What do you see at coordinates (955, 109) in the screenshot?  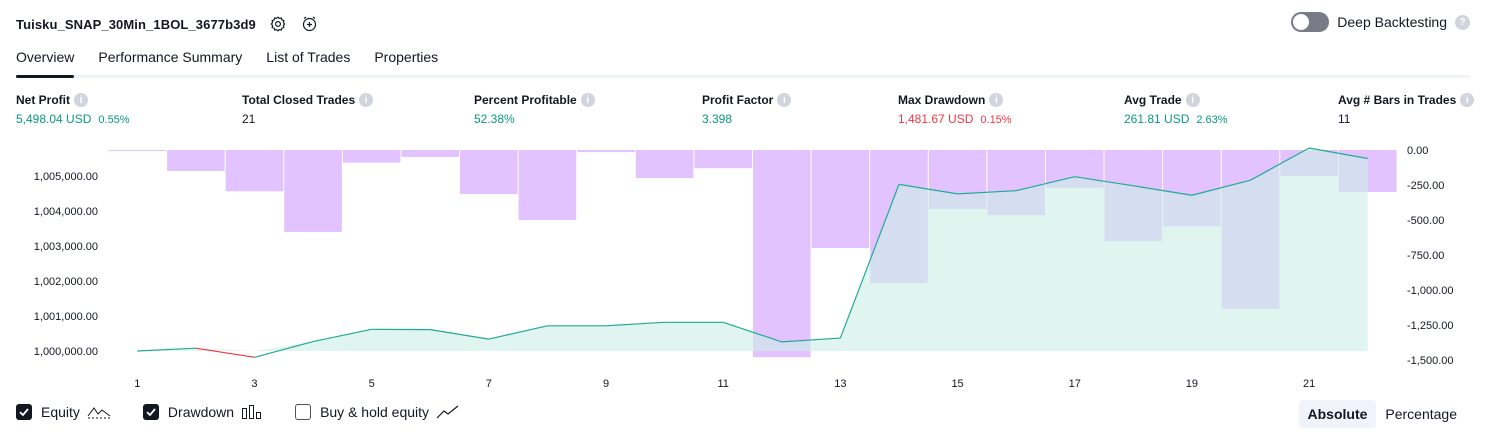 I see `metric-max-drawdown: Max Drawdown i 1,481.67 USD 0.15%` at bounding box center [955, 109].